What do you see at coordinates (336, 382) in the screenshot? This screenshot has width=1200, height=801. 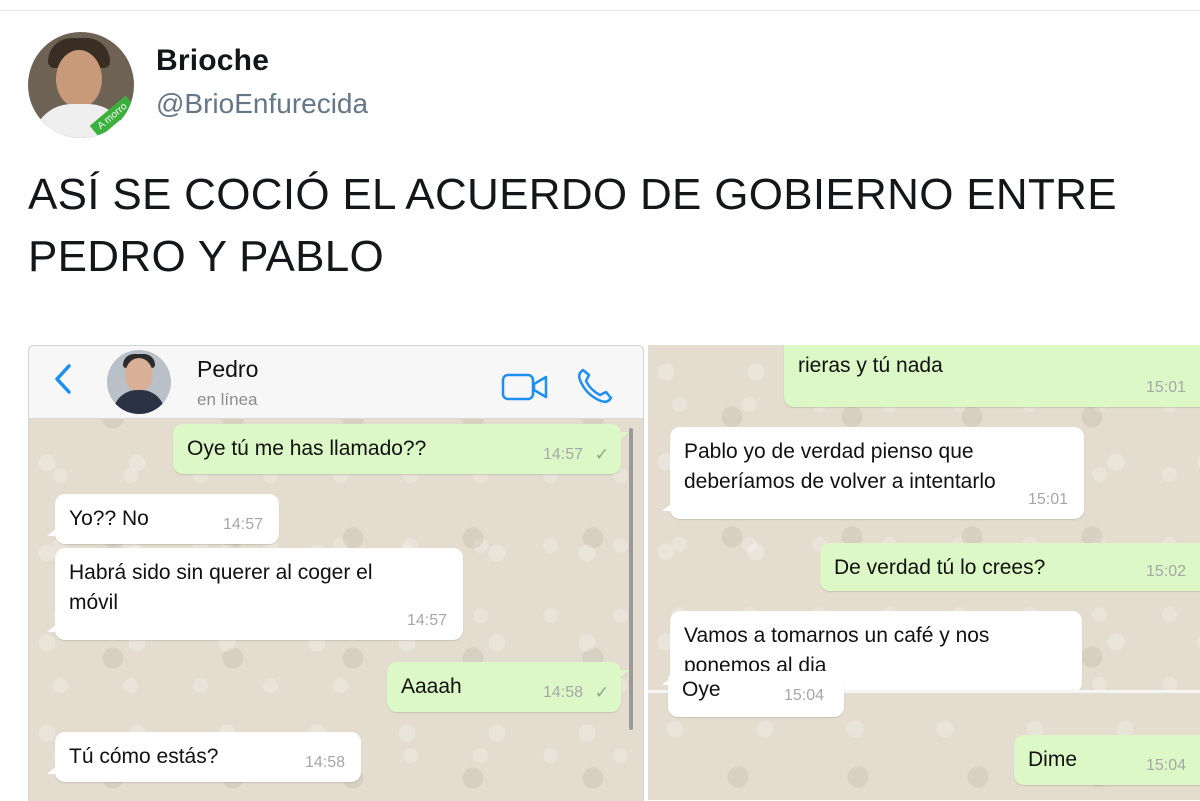 I see `chat-header: Pedro en línea` at bounding box center [336, 382].